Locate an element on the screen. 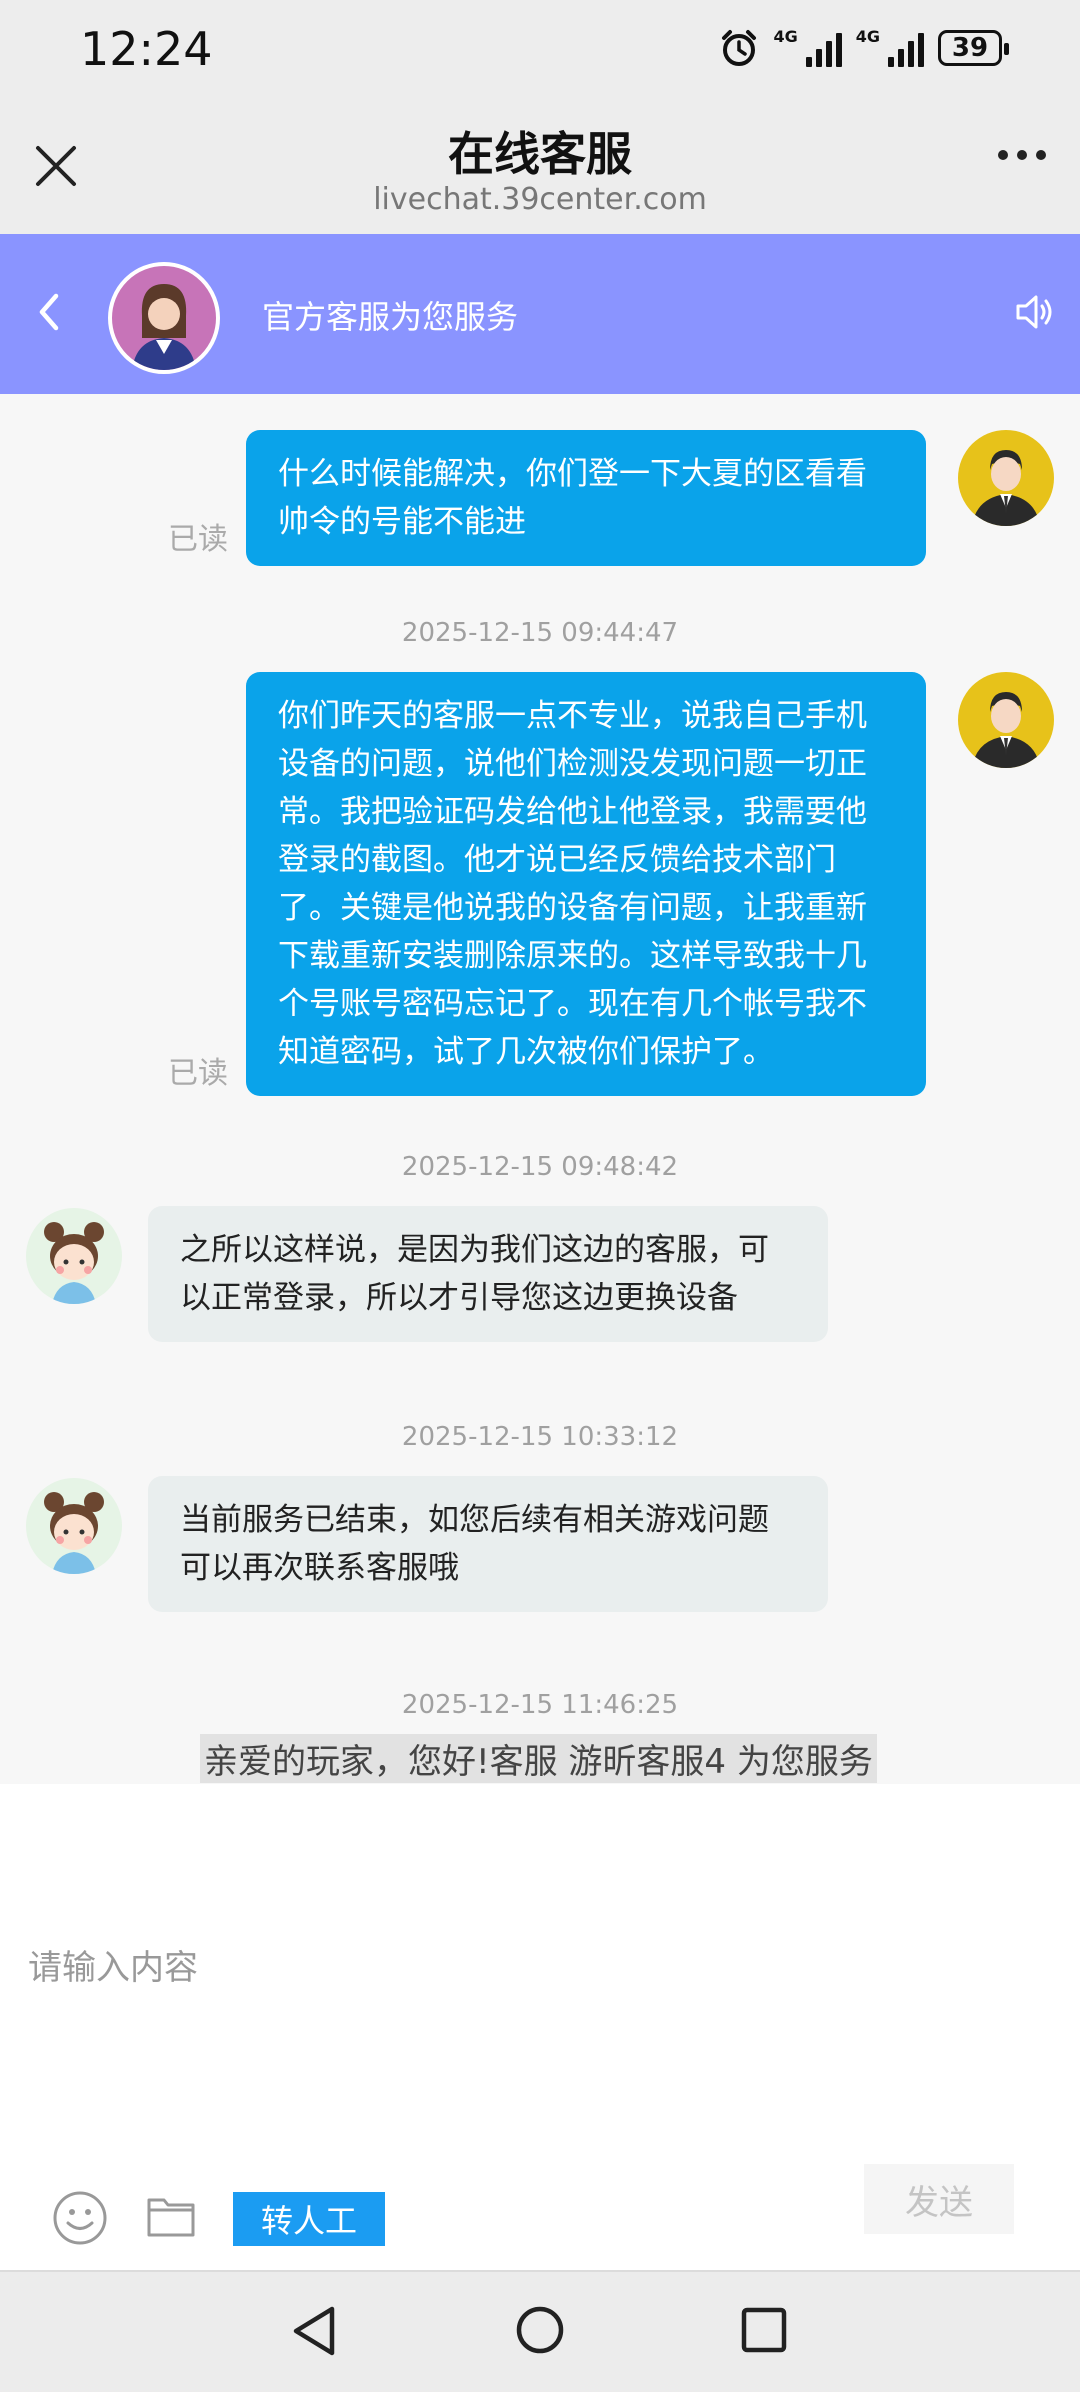  send-button: 发送 is located at coordinates (939, 2199).